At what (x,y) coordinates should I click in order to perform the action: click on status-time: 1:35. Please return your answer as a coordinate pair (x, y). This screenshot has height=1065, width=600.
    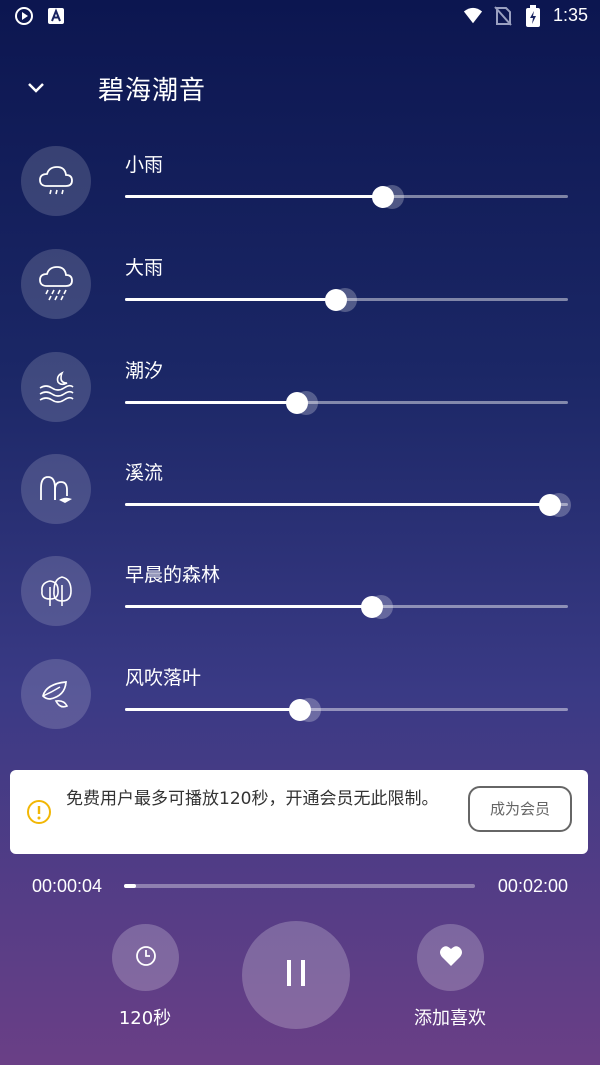
    Looking at the image, I should click on (570, 15).